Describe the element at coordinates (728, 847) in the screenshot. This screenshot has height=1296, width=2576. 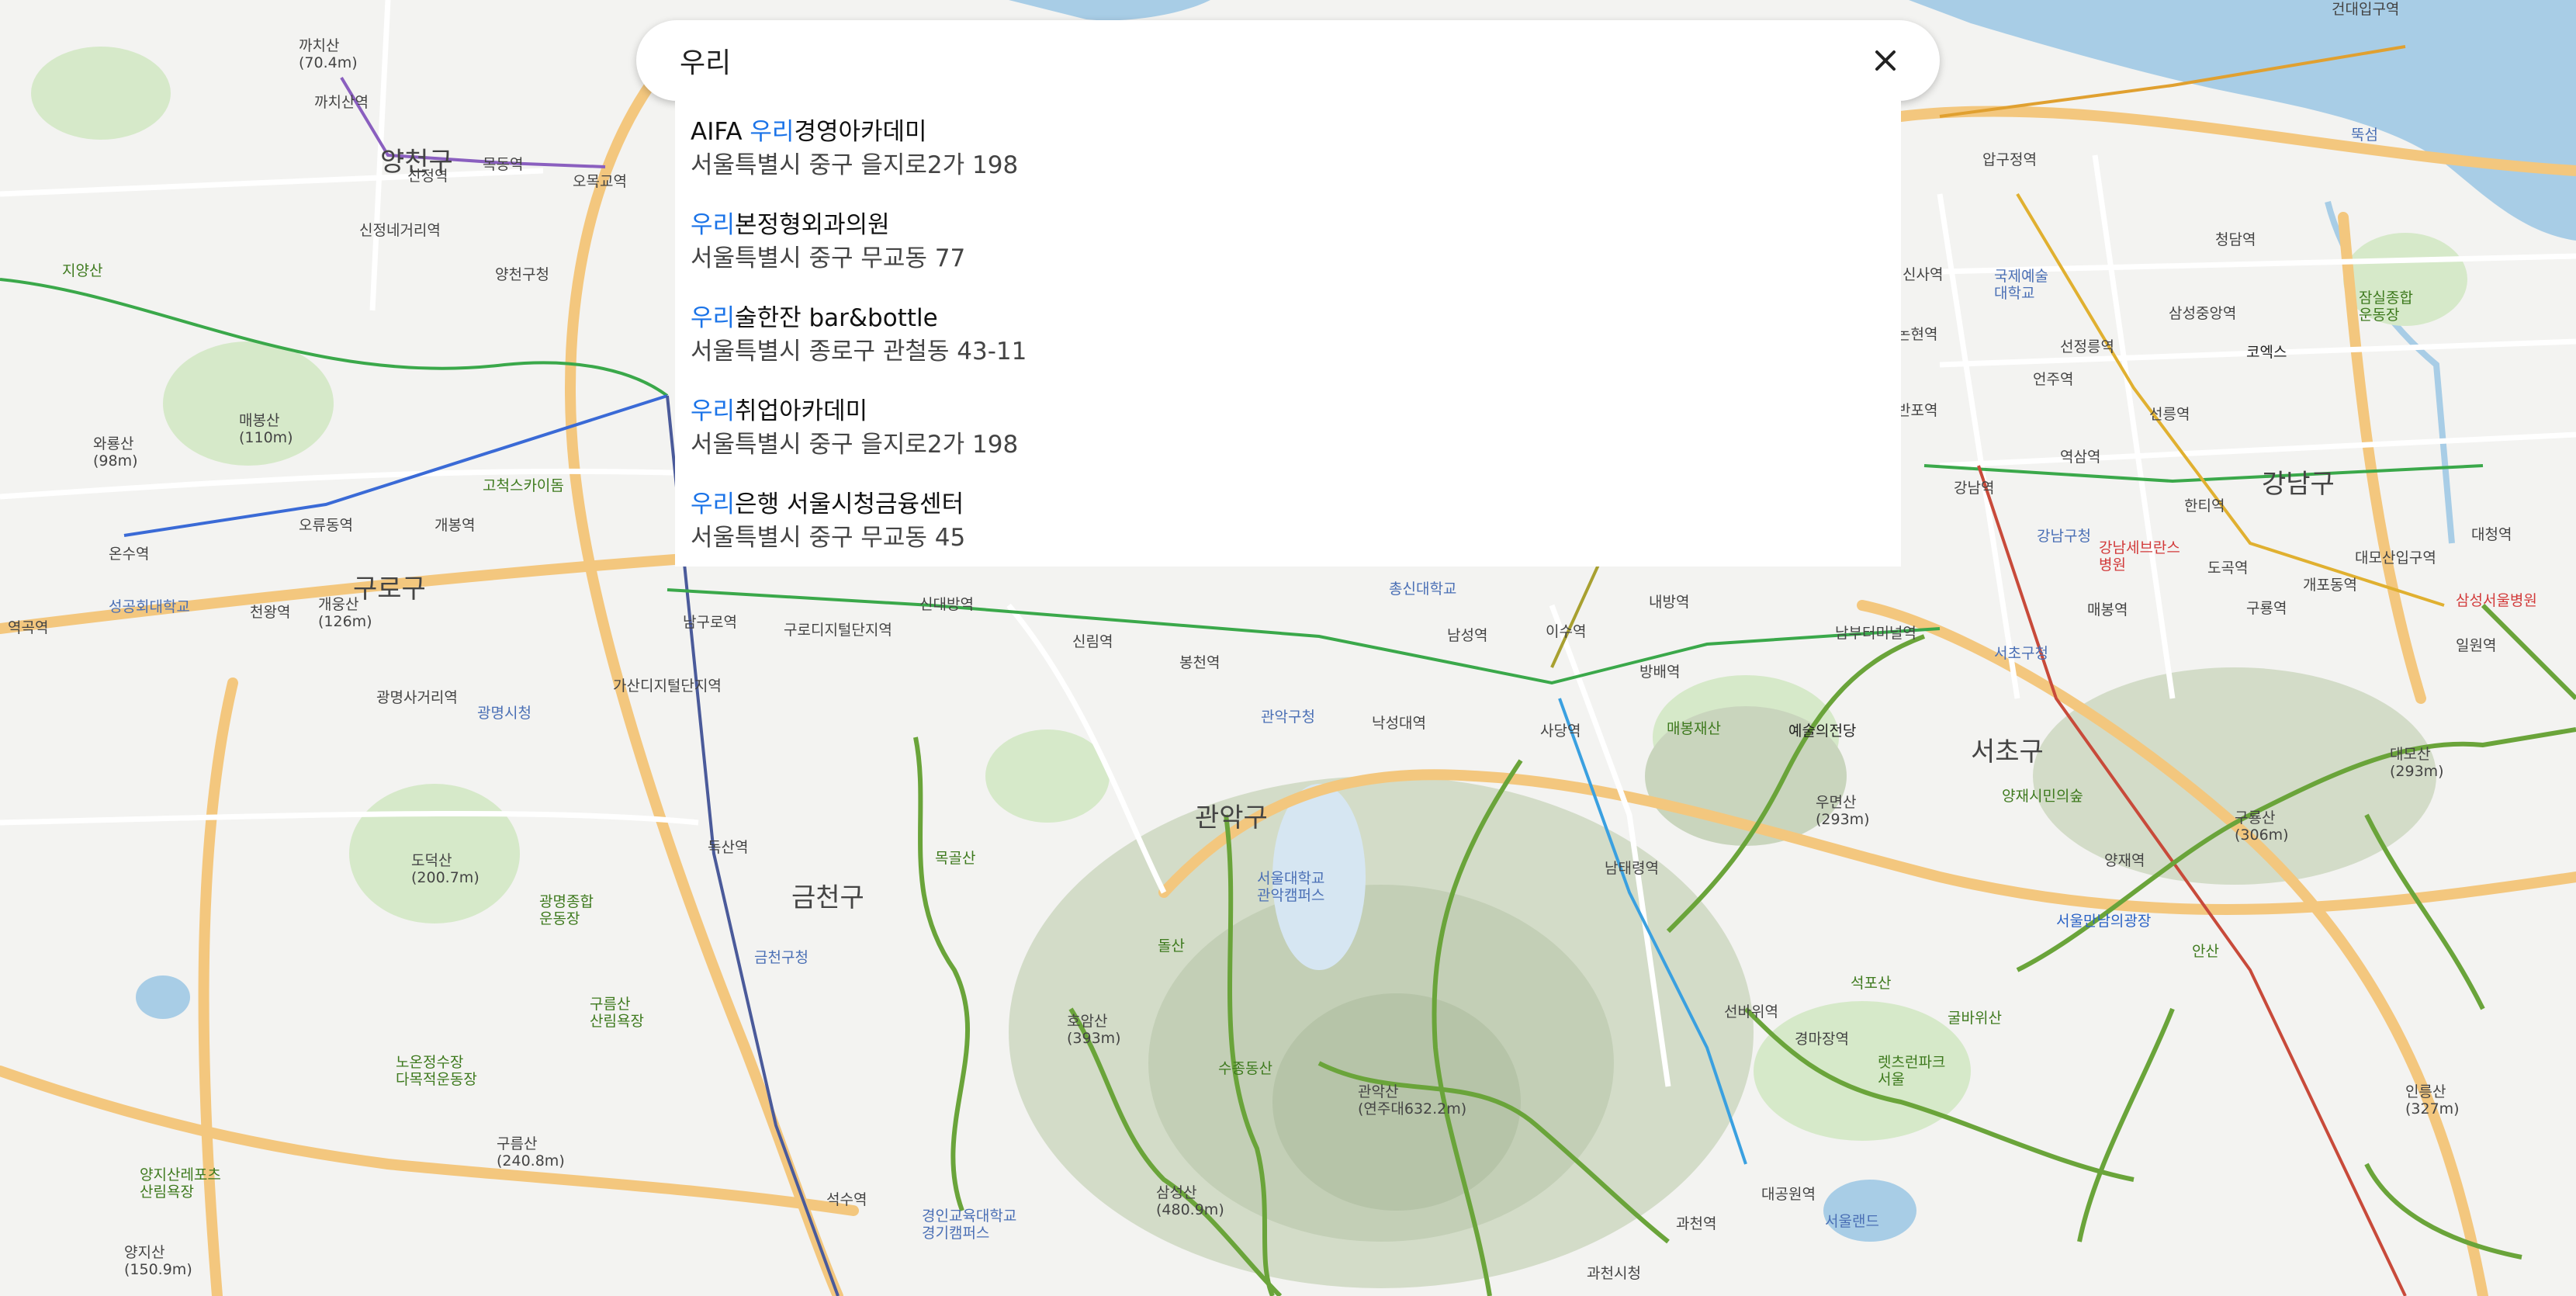
I see `svg-text: 독산역` at that location.